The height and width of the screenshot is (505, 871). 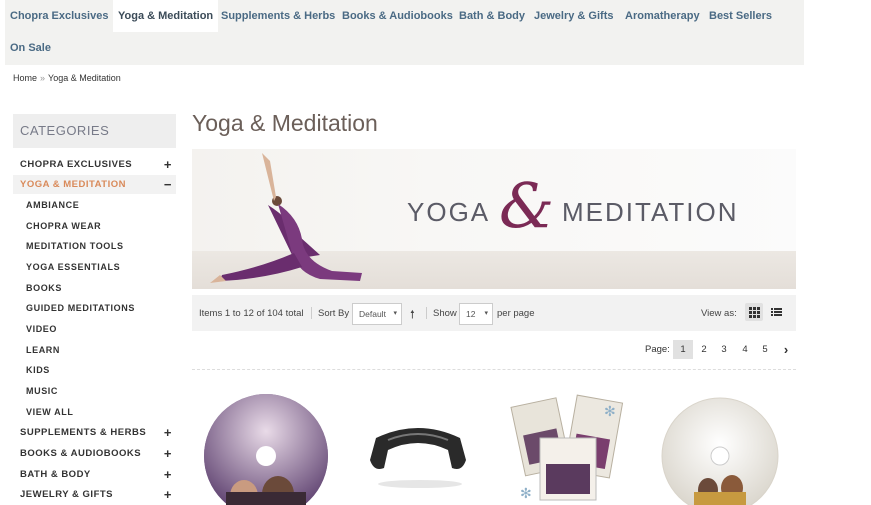 What do you see at coordinates (38, 370) in the screenshot?
I see `subcategory-kids: KIDS` at bounding box center [38, 370].